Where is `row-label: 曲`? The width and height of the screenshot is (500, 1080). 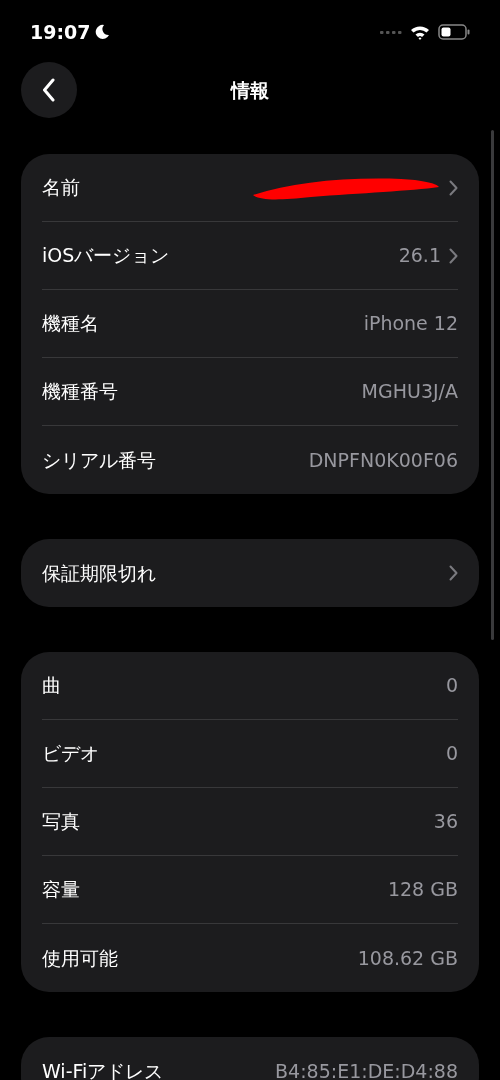
row-label: 曲 is located at coordinates (51, 686).